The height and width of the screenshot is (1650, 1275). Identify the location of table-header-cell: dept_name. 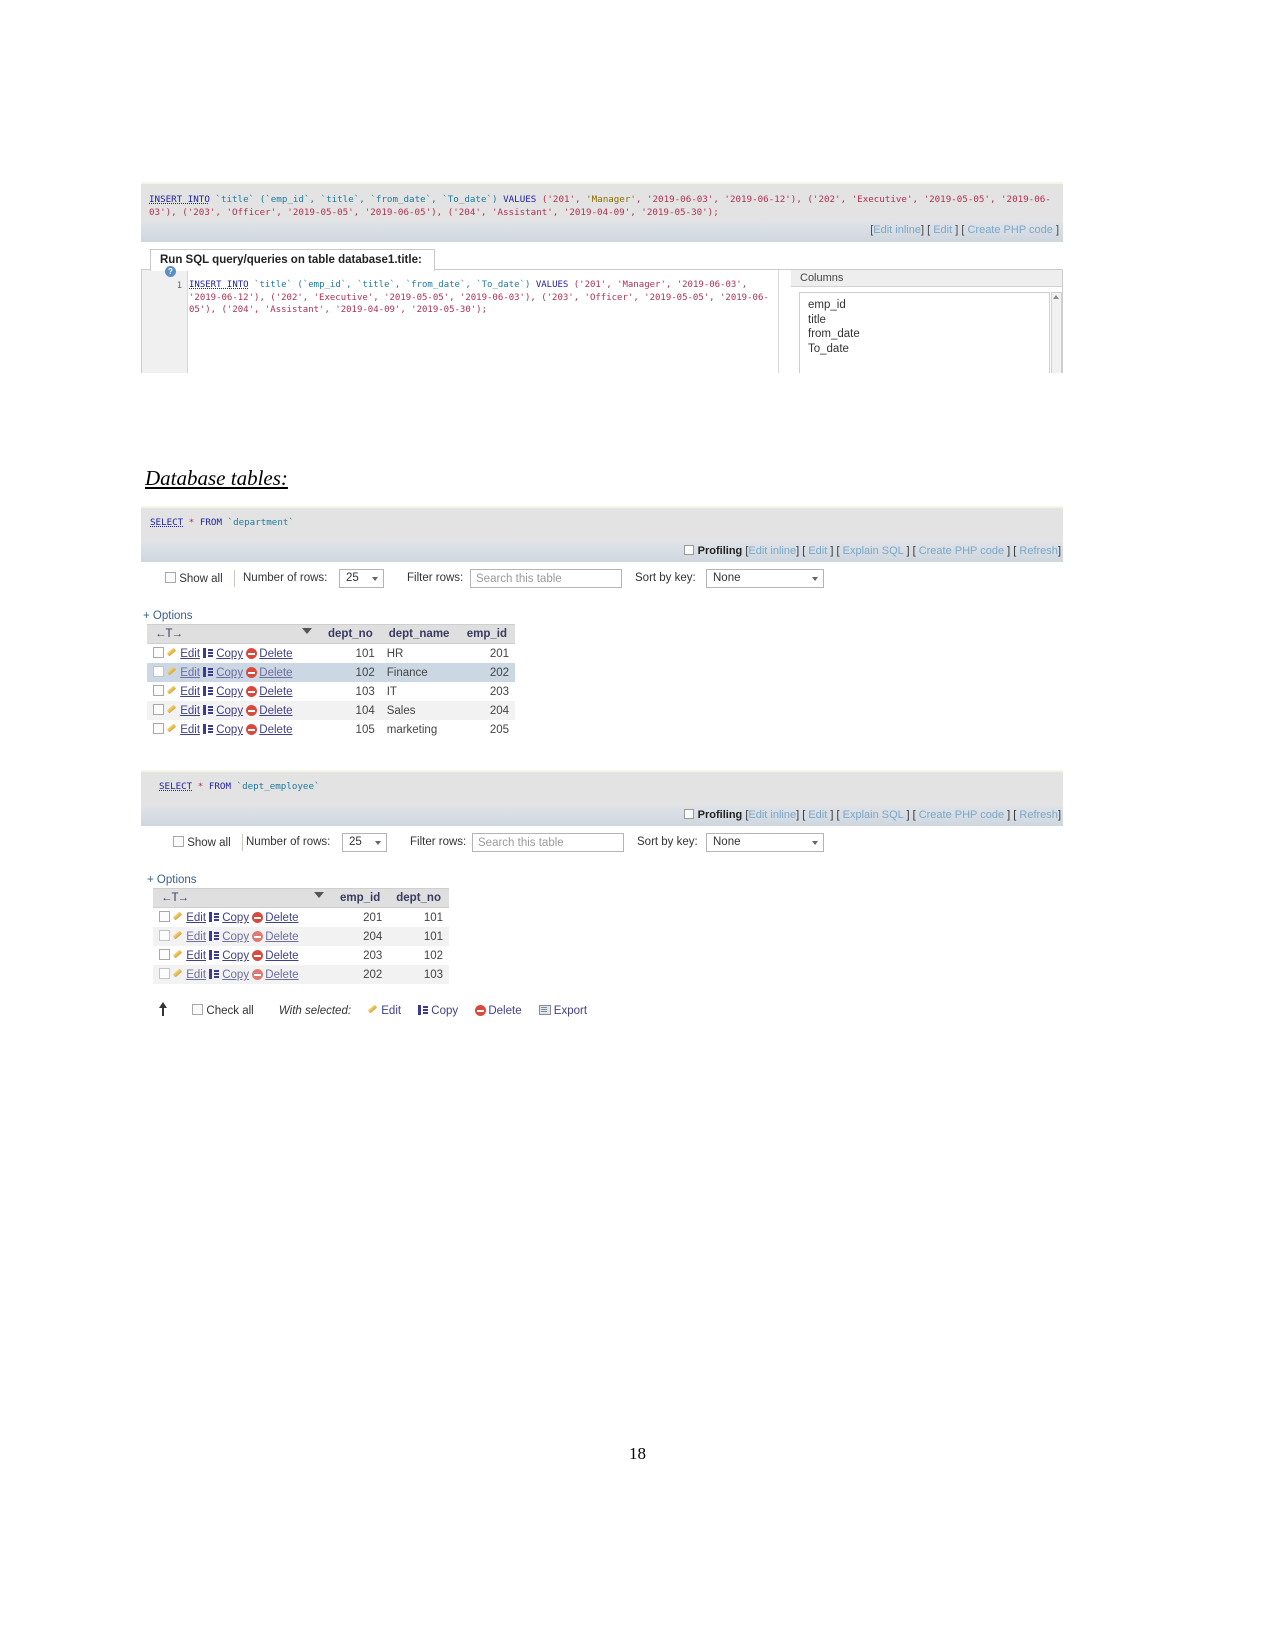
(419, 634).